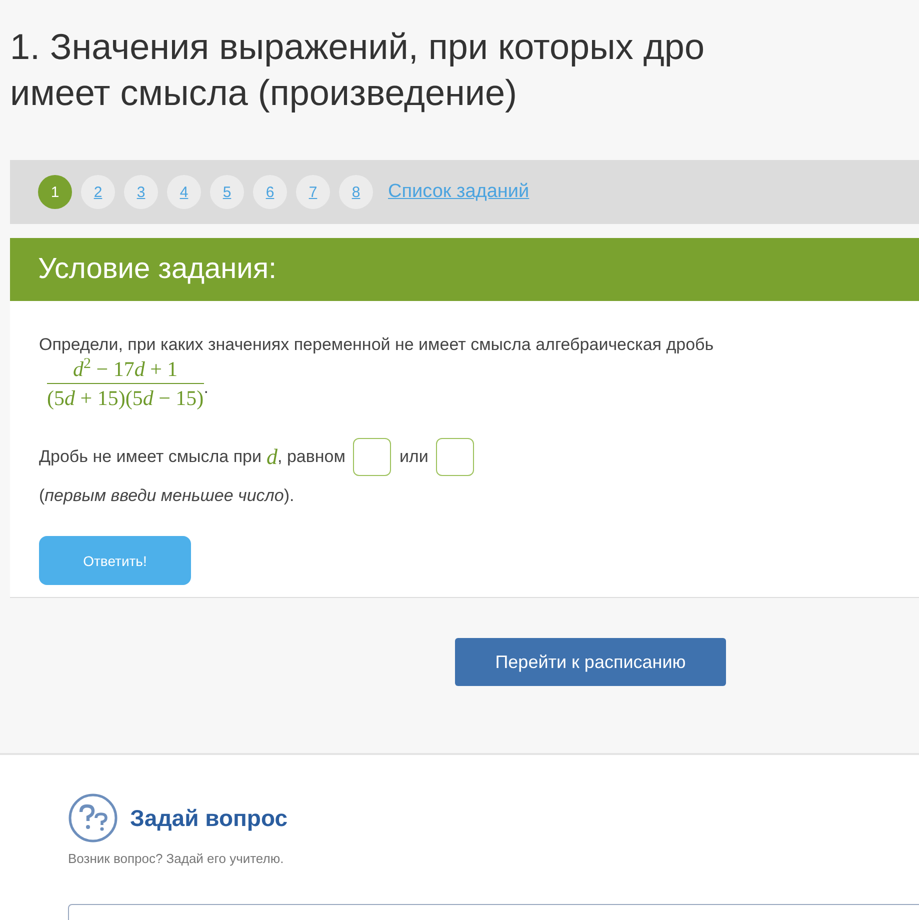 The image size is (919, 920). Describe the element at coordinates (413, 457) in the screenshot. I see `answer-text: или` at that location.